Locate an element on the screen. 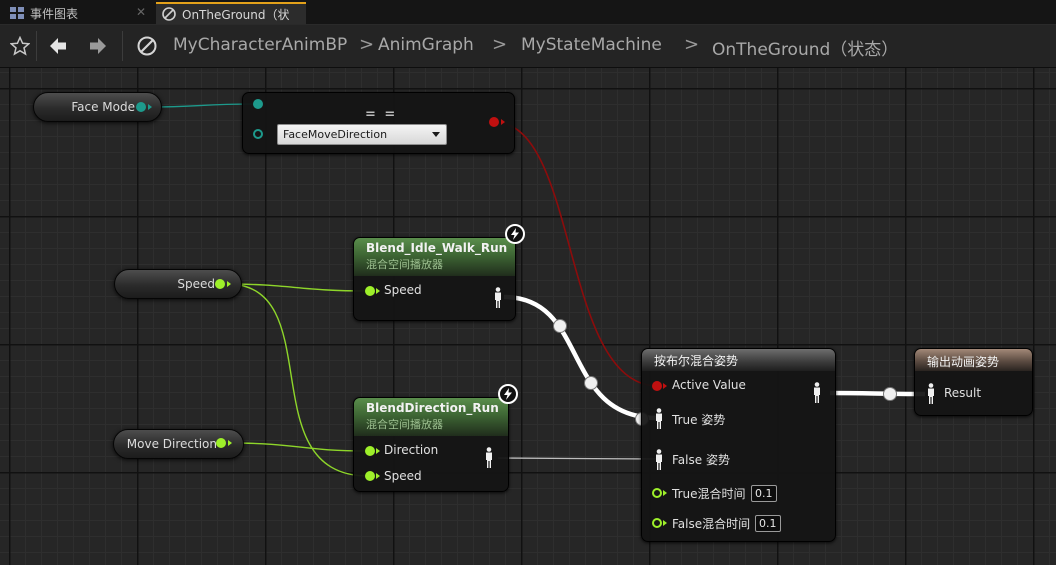 This screenshot has width=1056, height=565. enum-compare-pin is located at coordinates (258, 134).